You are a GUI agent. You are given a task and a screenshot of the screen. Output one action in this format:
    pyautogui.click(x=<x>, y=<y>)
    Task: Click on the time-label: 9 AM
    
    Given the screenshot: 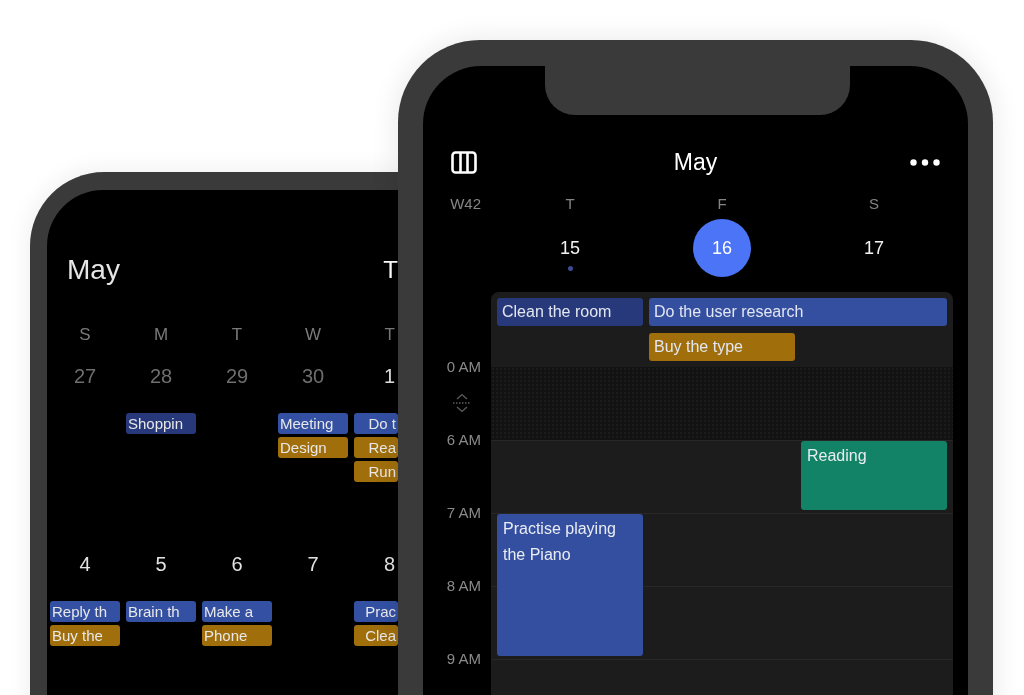 What is the action you would take?
    pyautogui.click(x=463, y=659)
    